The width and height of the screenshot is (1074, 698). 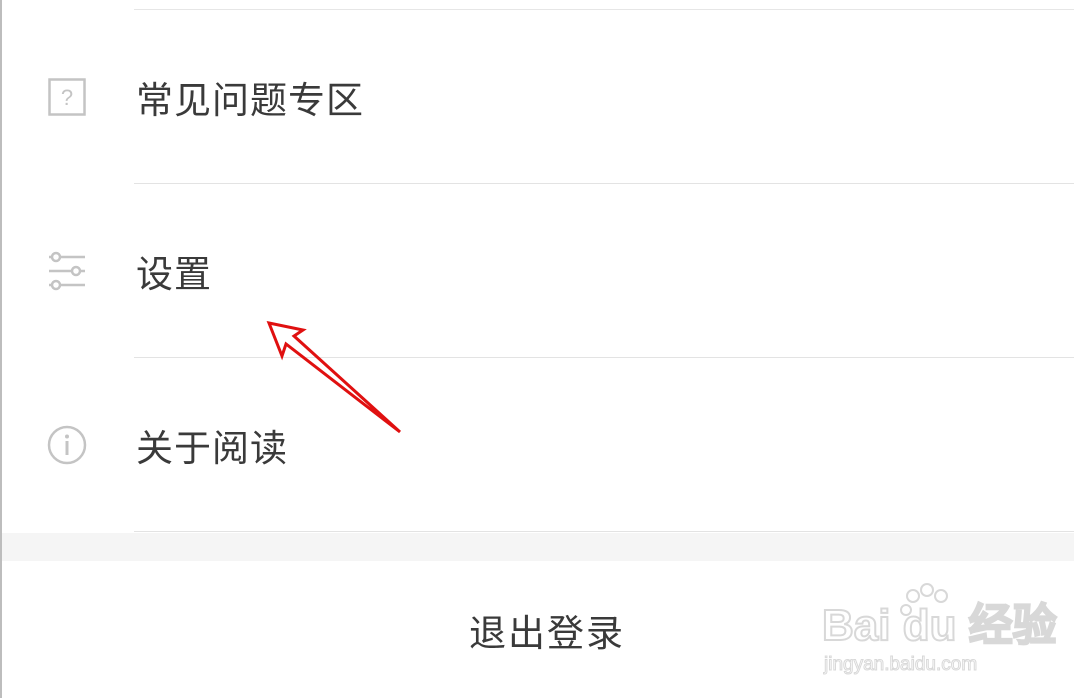 What do you see at coordinates (538, 547) in the screenshot?
I see `section-gap` at bounding box center [538, 547].